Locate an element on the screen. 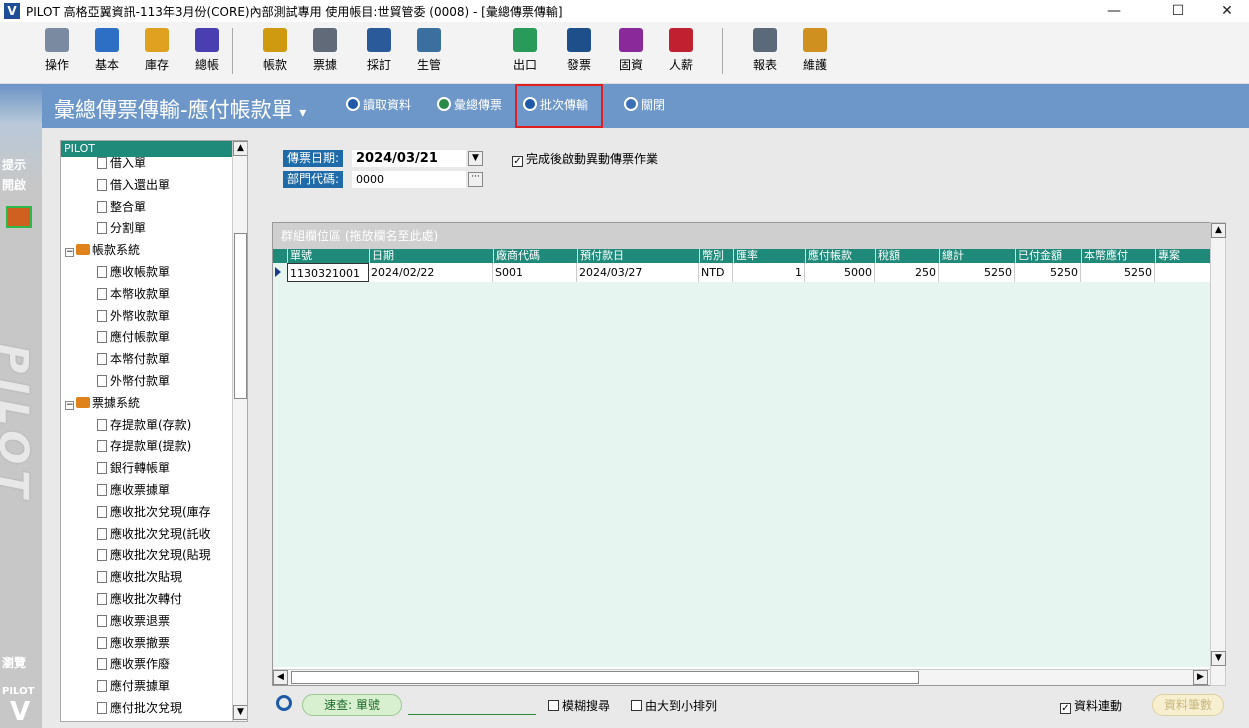  tree-item: 應收票據單 is located at coordinates (133, 490).